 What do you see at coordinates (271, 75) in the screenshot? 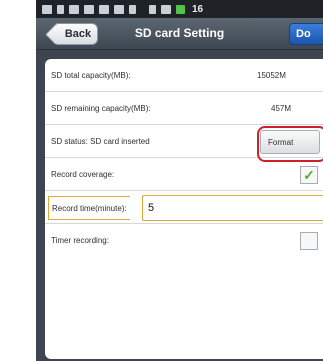
I see `total-capacity-value: 15052M` at bounding box center [271, 75].